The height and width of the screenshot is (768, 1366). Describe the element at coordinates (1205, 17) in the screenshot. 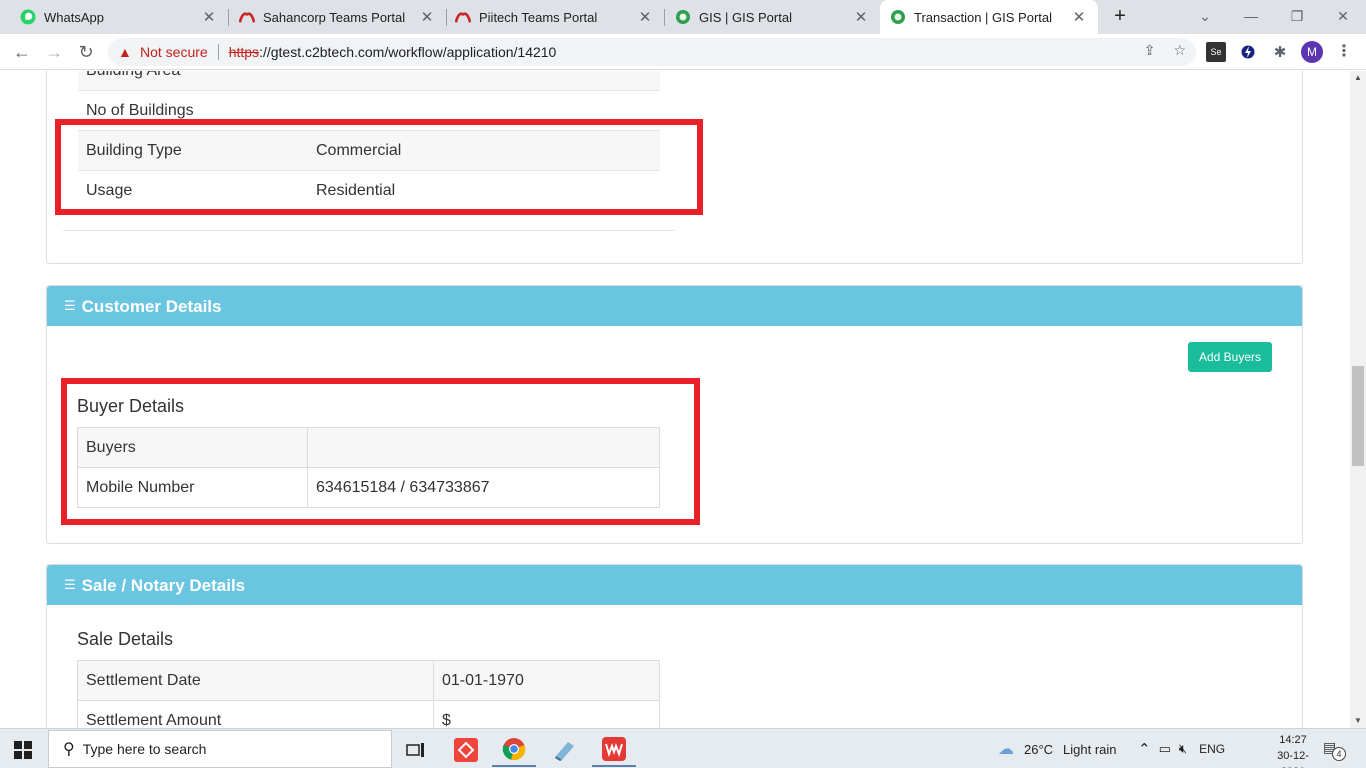

I see `tab-search-icon: ⌄` at that location.